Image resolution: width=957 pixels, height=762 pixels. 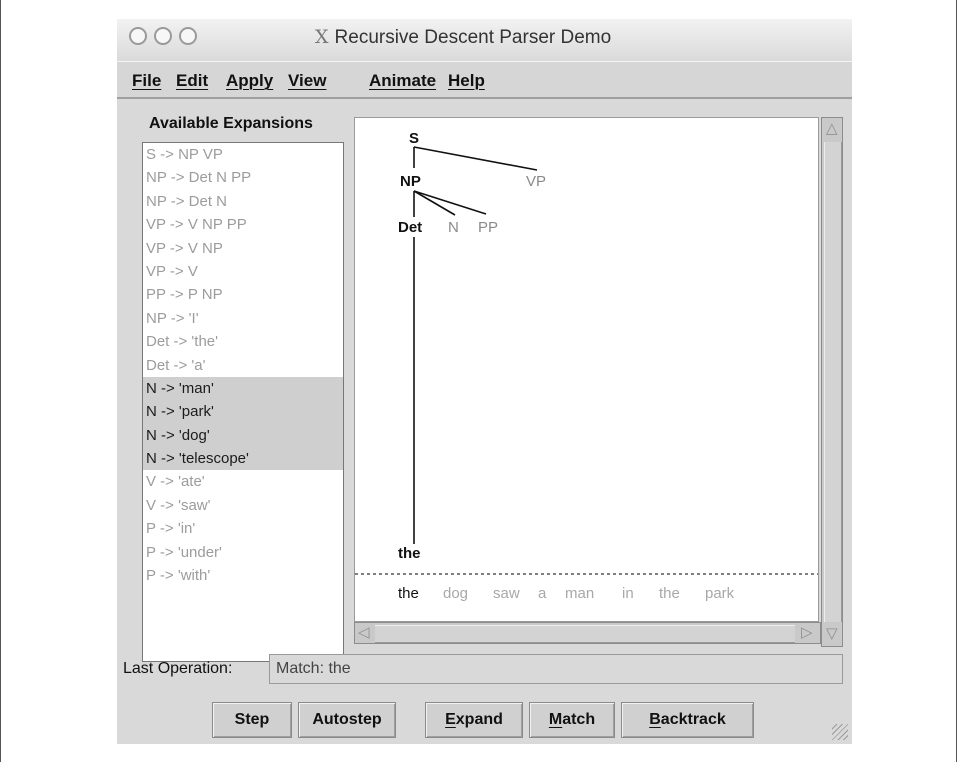 I want to click on expansion-item: VP -> V NP, so click(x=243, y=248).